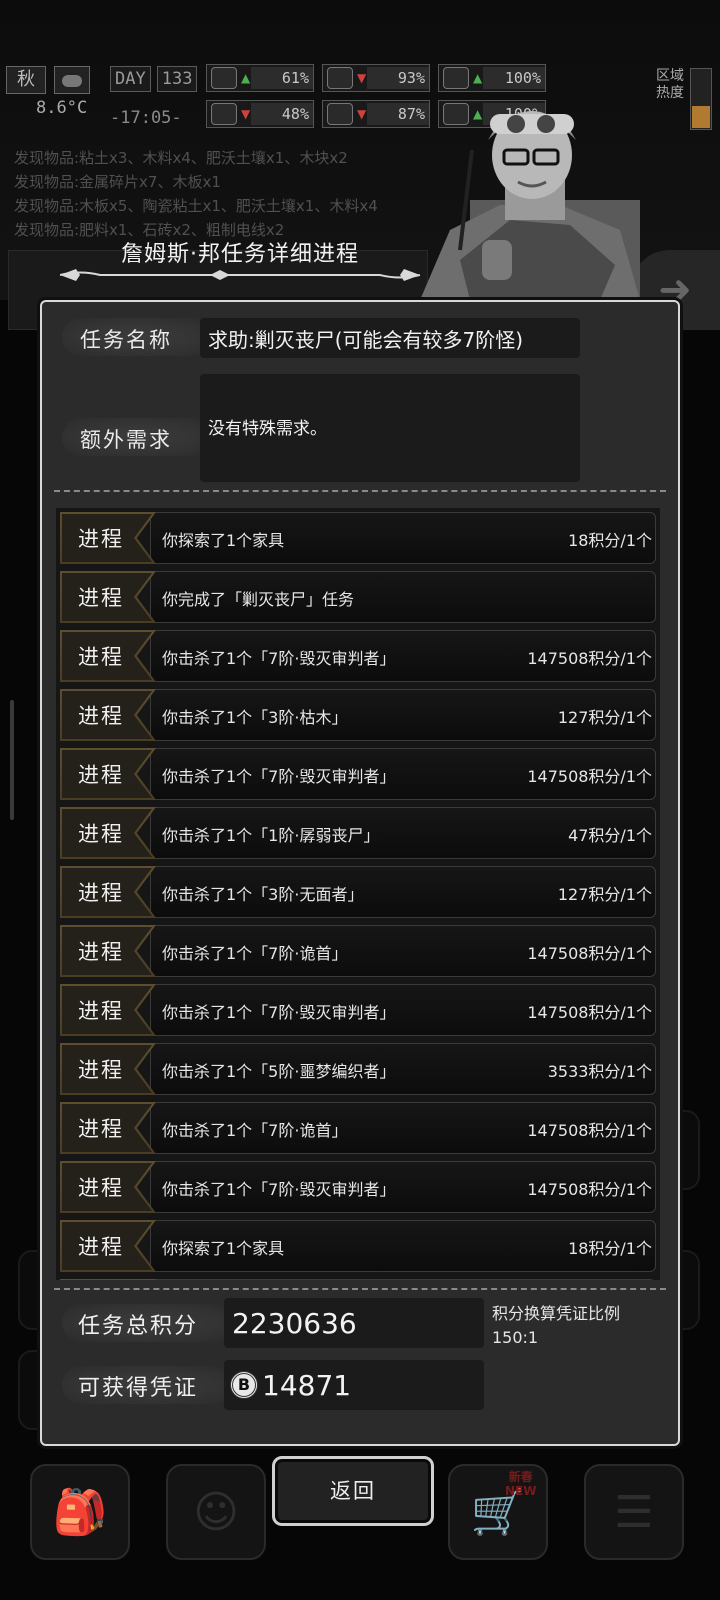  Describe the element at coordinates (181, 158) in the screenshot. I see `log-line: 发现物品:粘土x3、木料x4、肥沃土壤x1、木块x2` at that location.